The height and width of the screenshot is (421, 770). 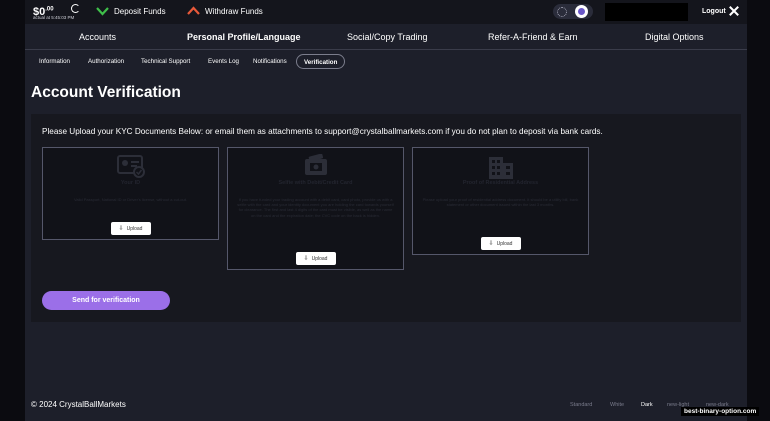 What do you see at coordinates (106, 300) in the screenshot?
I see `send-for-verification-button: Send for verification` at bounding box center [106, 300].